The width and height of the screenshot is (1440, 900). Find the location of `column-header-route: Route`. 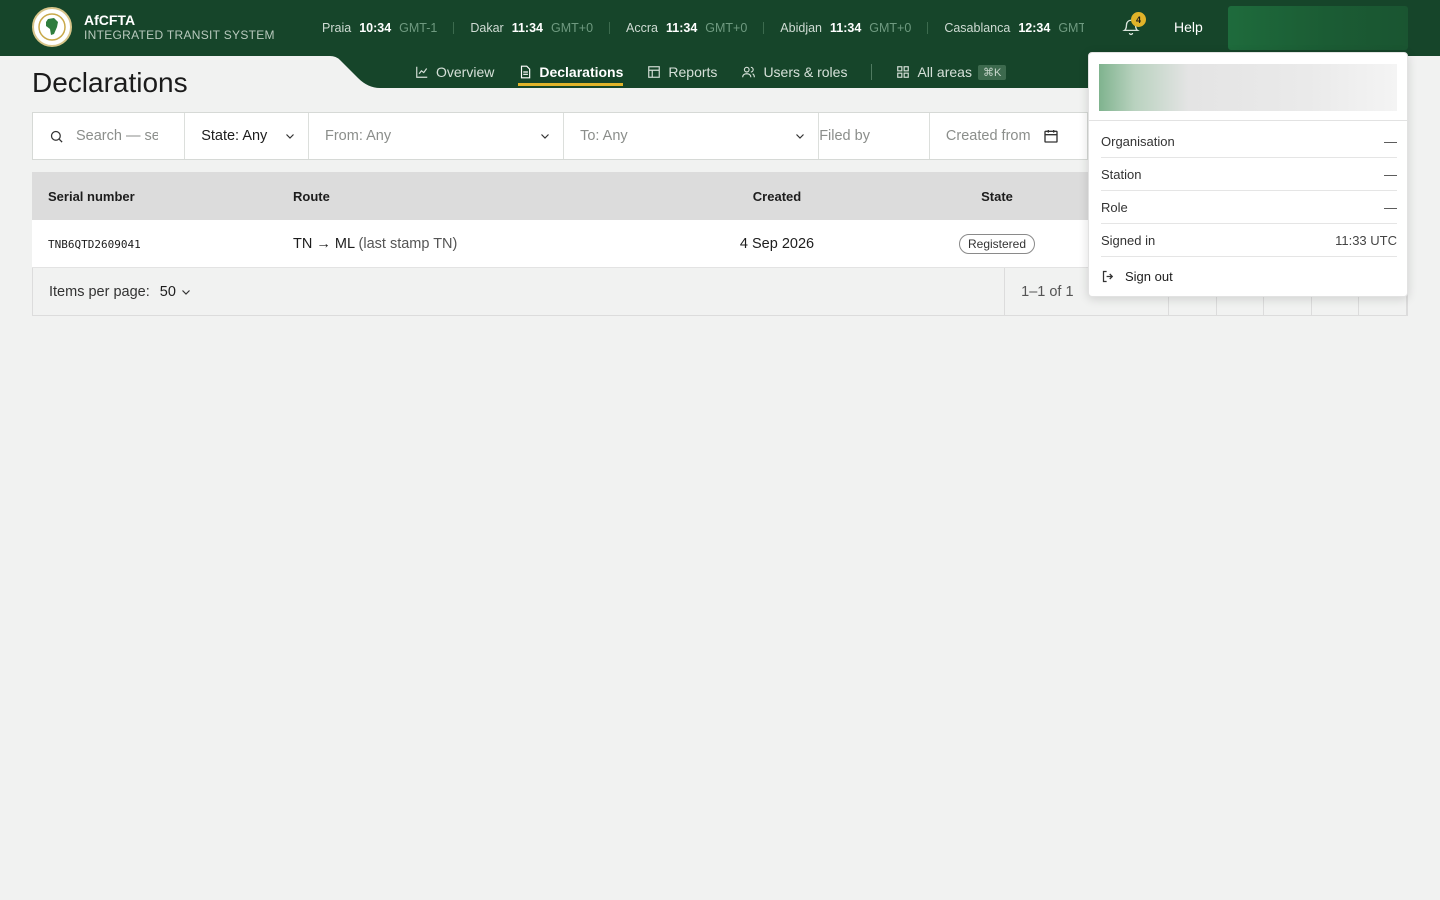

column-header-route: Route is located at coordinates (477, 196).